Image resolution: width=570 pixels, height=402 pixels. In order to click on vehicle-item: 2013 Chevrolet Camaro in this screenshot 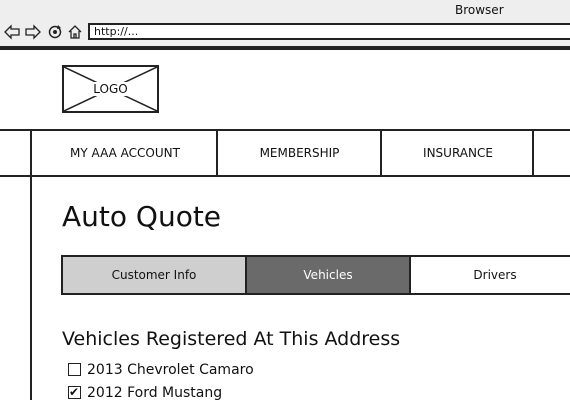, I will do `click(161, 370)`.